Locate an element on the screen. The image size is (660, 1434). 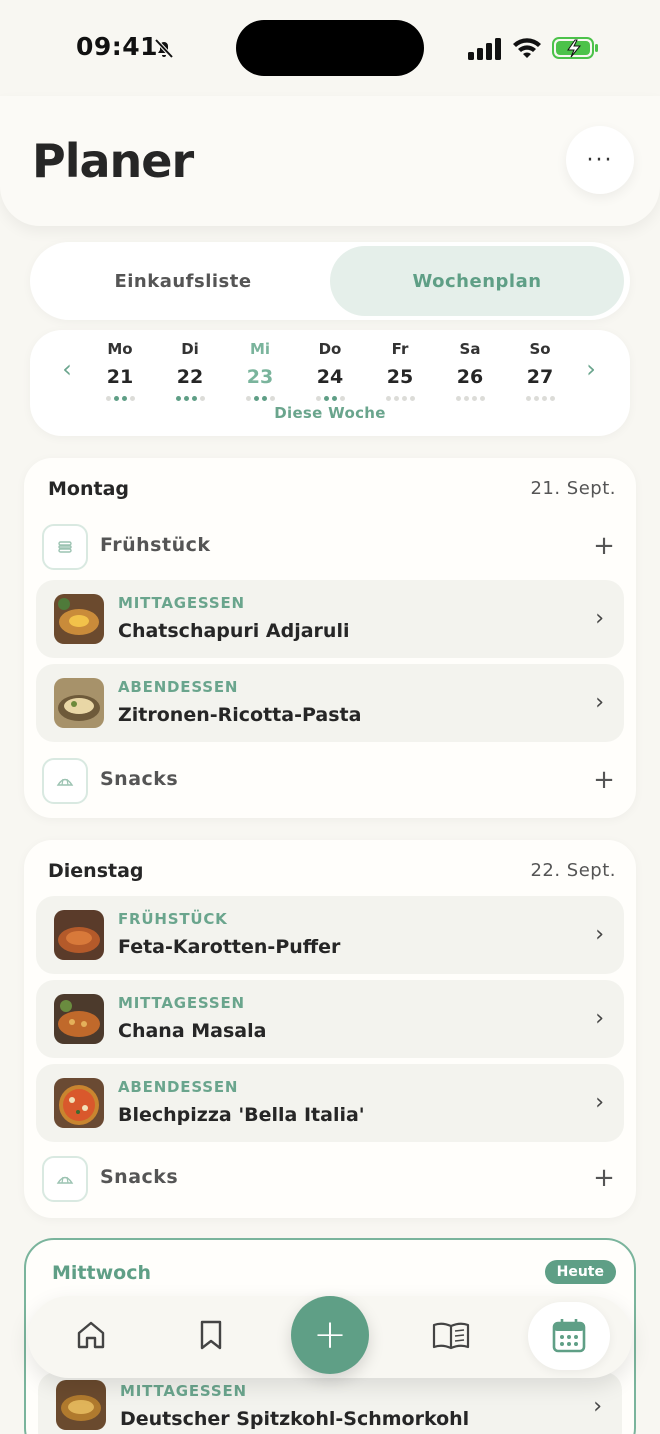
day-fr: Fr 25 is located at coordinates (400, 370).